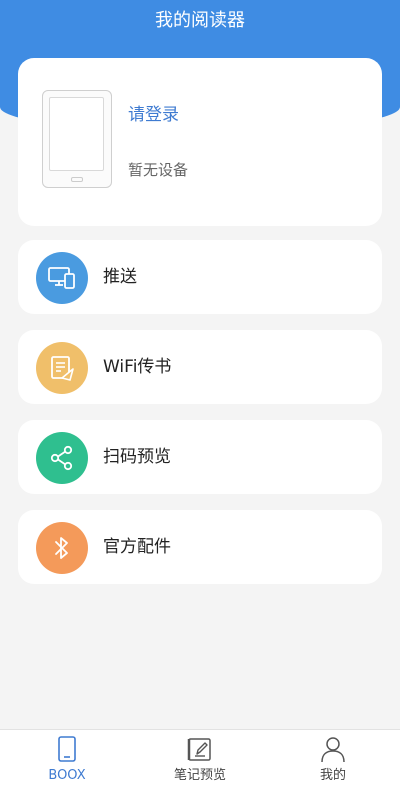 This screenshot has width=400, height=789. I want to click on tab-mine: 我的, so click(333, 759).